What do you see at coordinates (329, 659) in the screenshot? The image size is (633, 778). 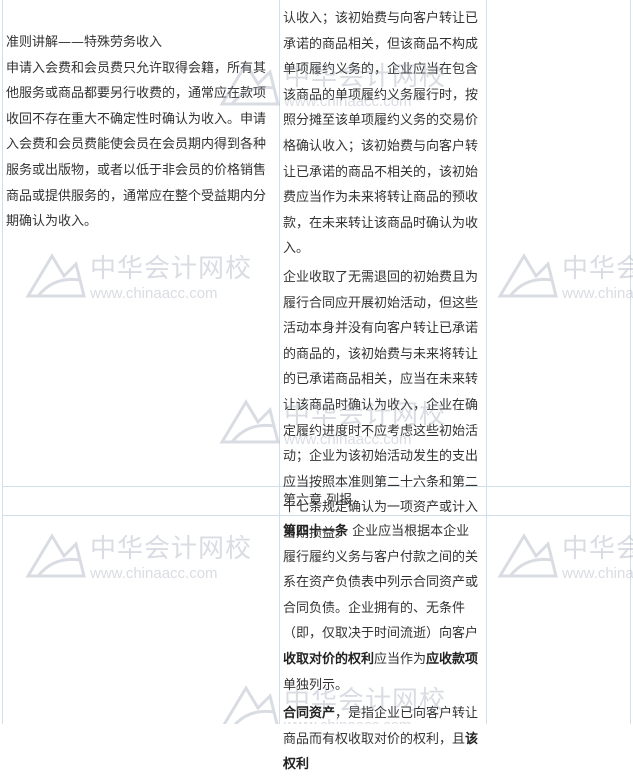 I see `article-41-bold-1: 收取对价的权利` at bounding box center [329, 659].